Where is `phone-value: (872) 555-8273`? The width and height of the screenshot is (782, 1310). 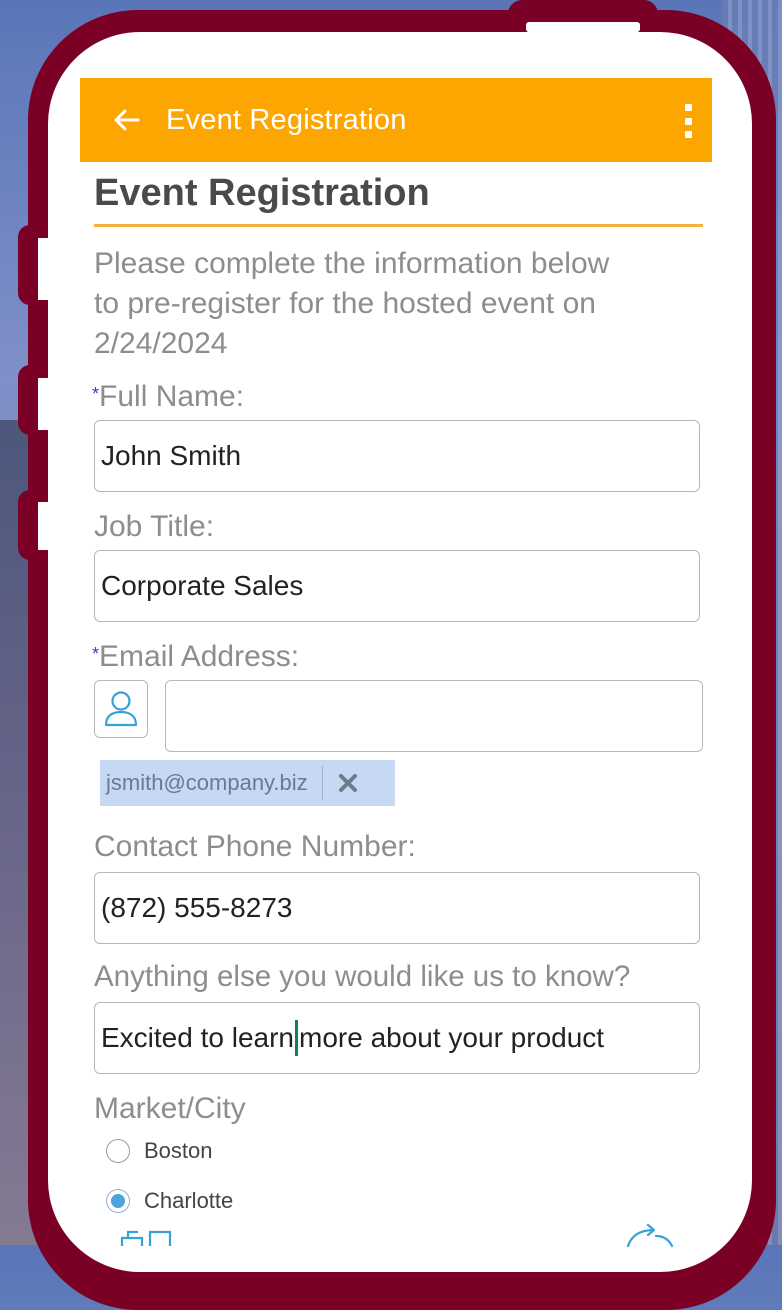 phone-value: (872) 555-8273 is located at coordinates (197, 907).